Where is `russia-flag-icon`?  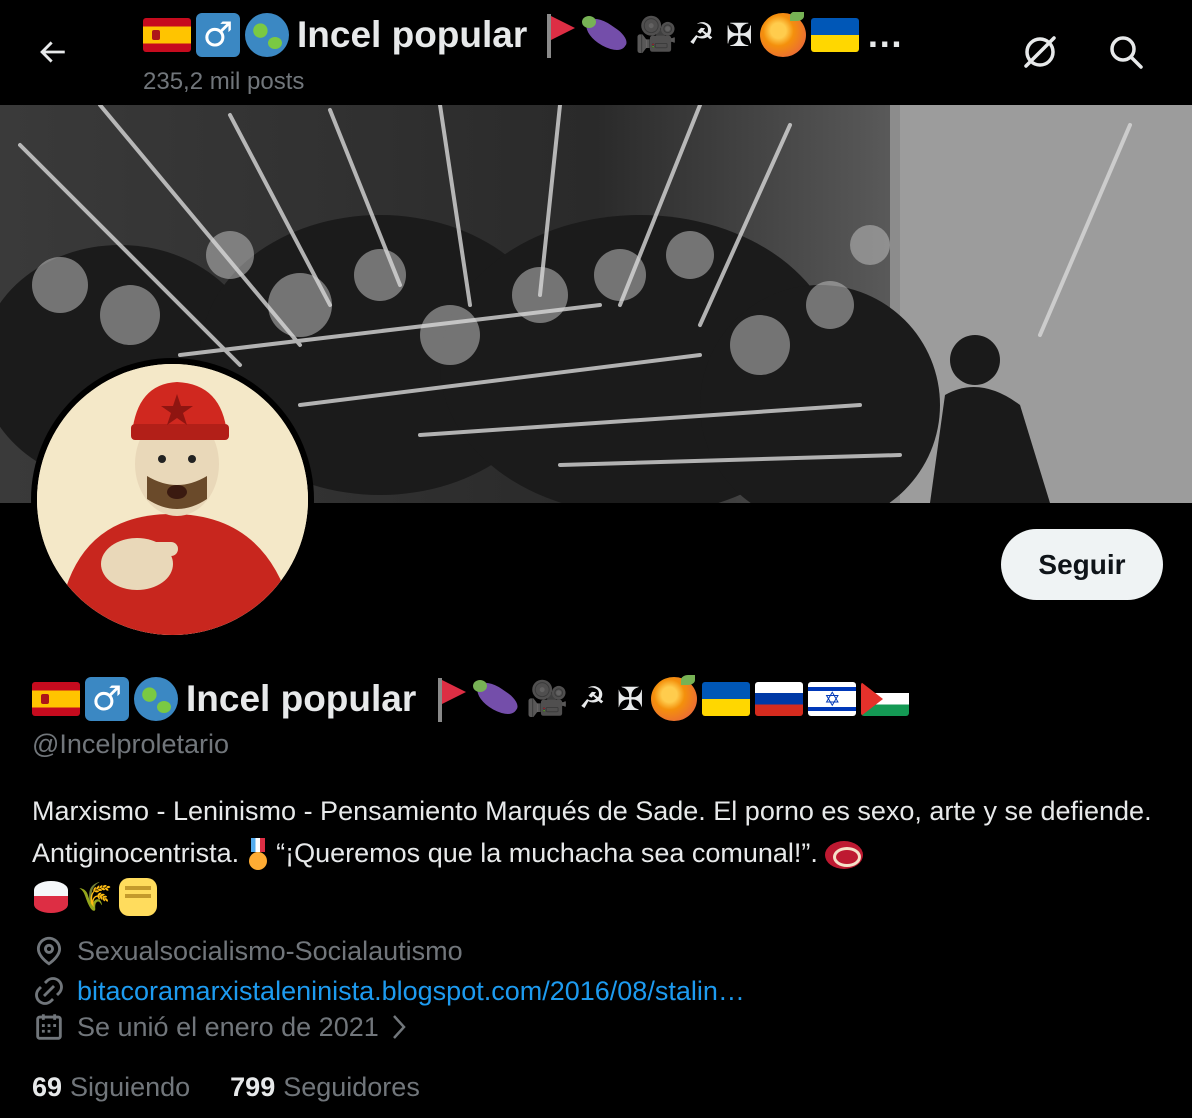
russia-flag-icon is located at coordinates (779, 699).